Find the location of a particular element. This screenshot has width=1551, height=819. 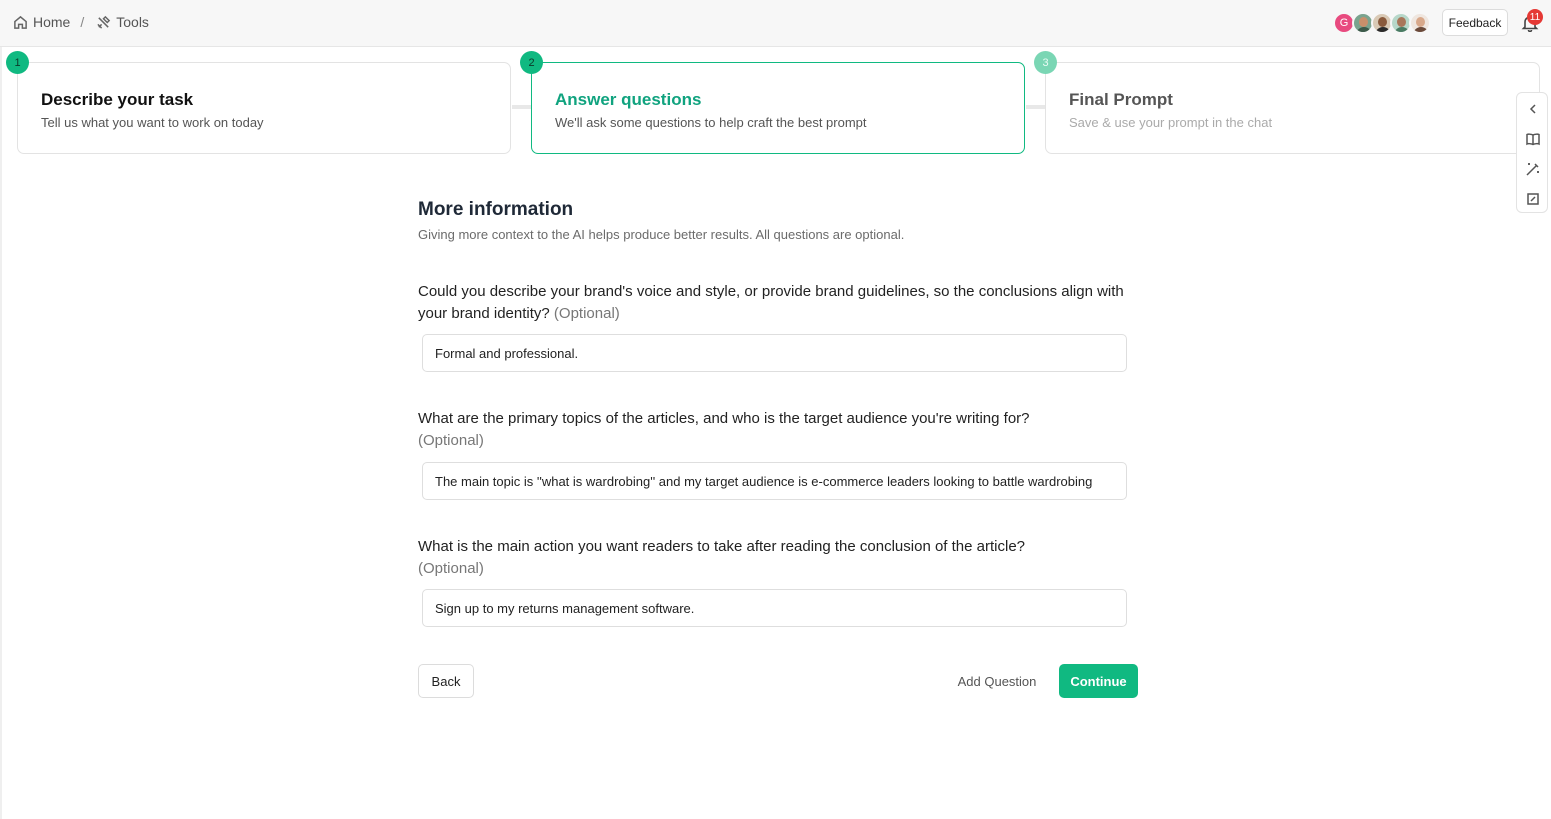

side-toolbar is located at coordinates (1532, 152).